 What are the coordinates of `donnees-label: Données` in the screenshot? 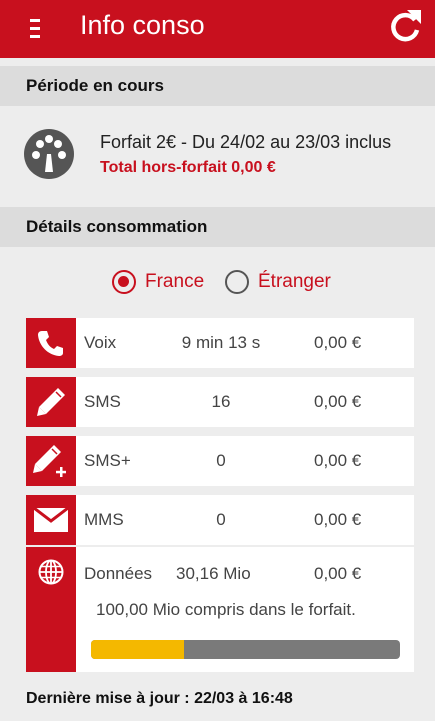 It's located at (118, 573).